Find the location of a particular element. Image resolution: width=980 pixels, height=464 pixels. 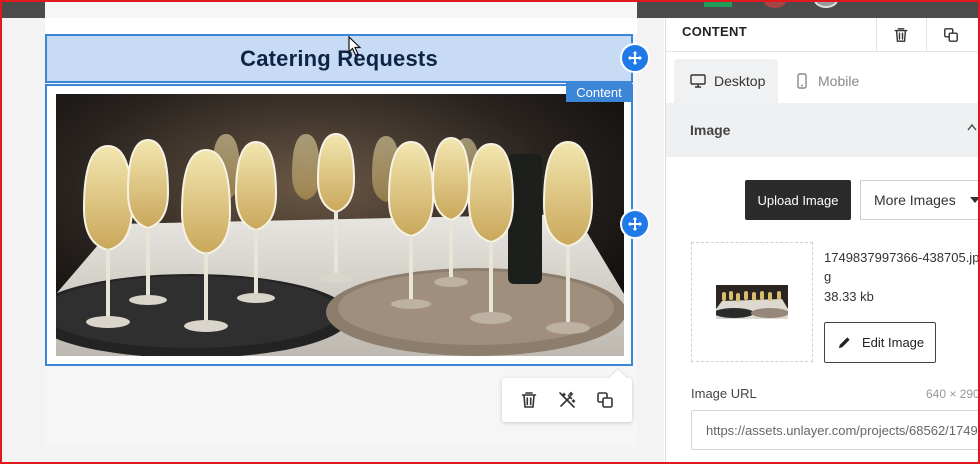

image-section-title: Image is located at coordinates (710, 130).